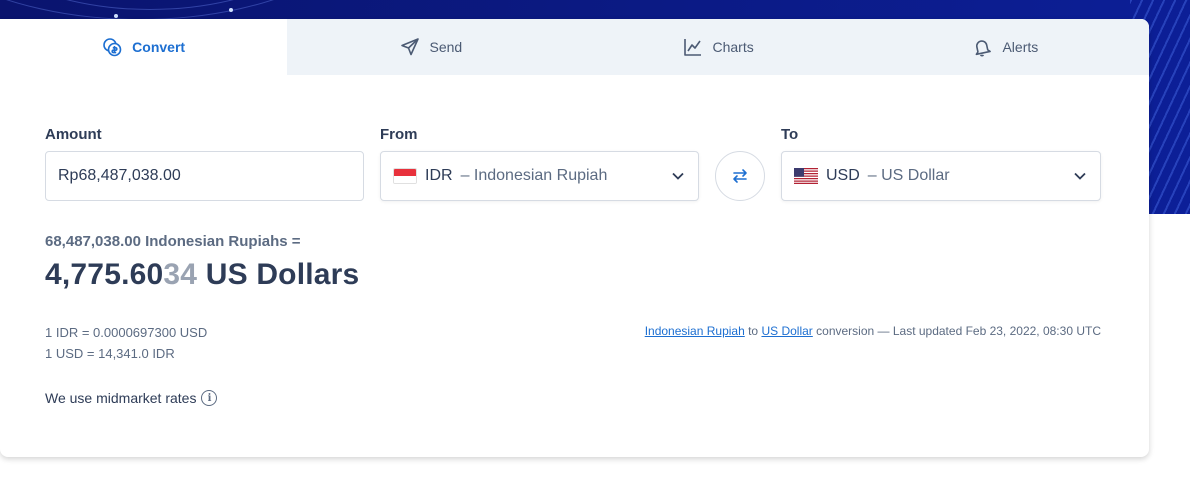  What do you see at coordinates (121, 398) in the screenshot?
I see `midmarket-text: We use midmarket rates` at bounding box center [121, 398].